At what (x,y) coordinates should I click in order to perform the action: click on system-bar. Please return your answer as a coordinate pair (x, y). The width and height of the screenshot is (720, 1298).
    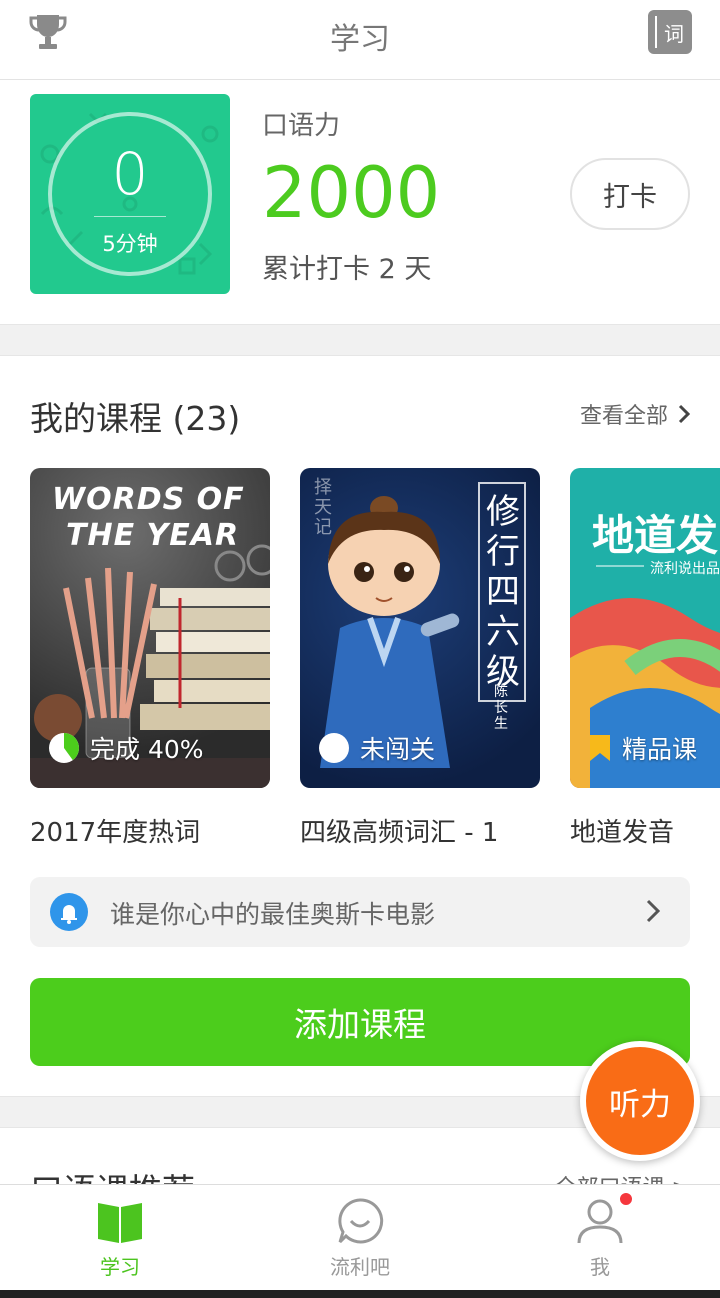
    Looking at the image, I should click on (360, 1294).